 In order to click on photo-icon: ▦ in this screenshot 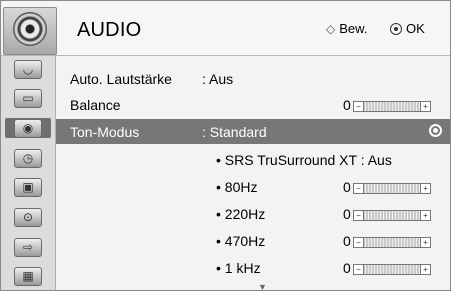, I will do `click(28, 276)`.